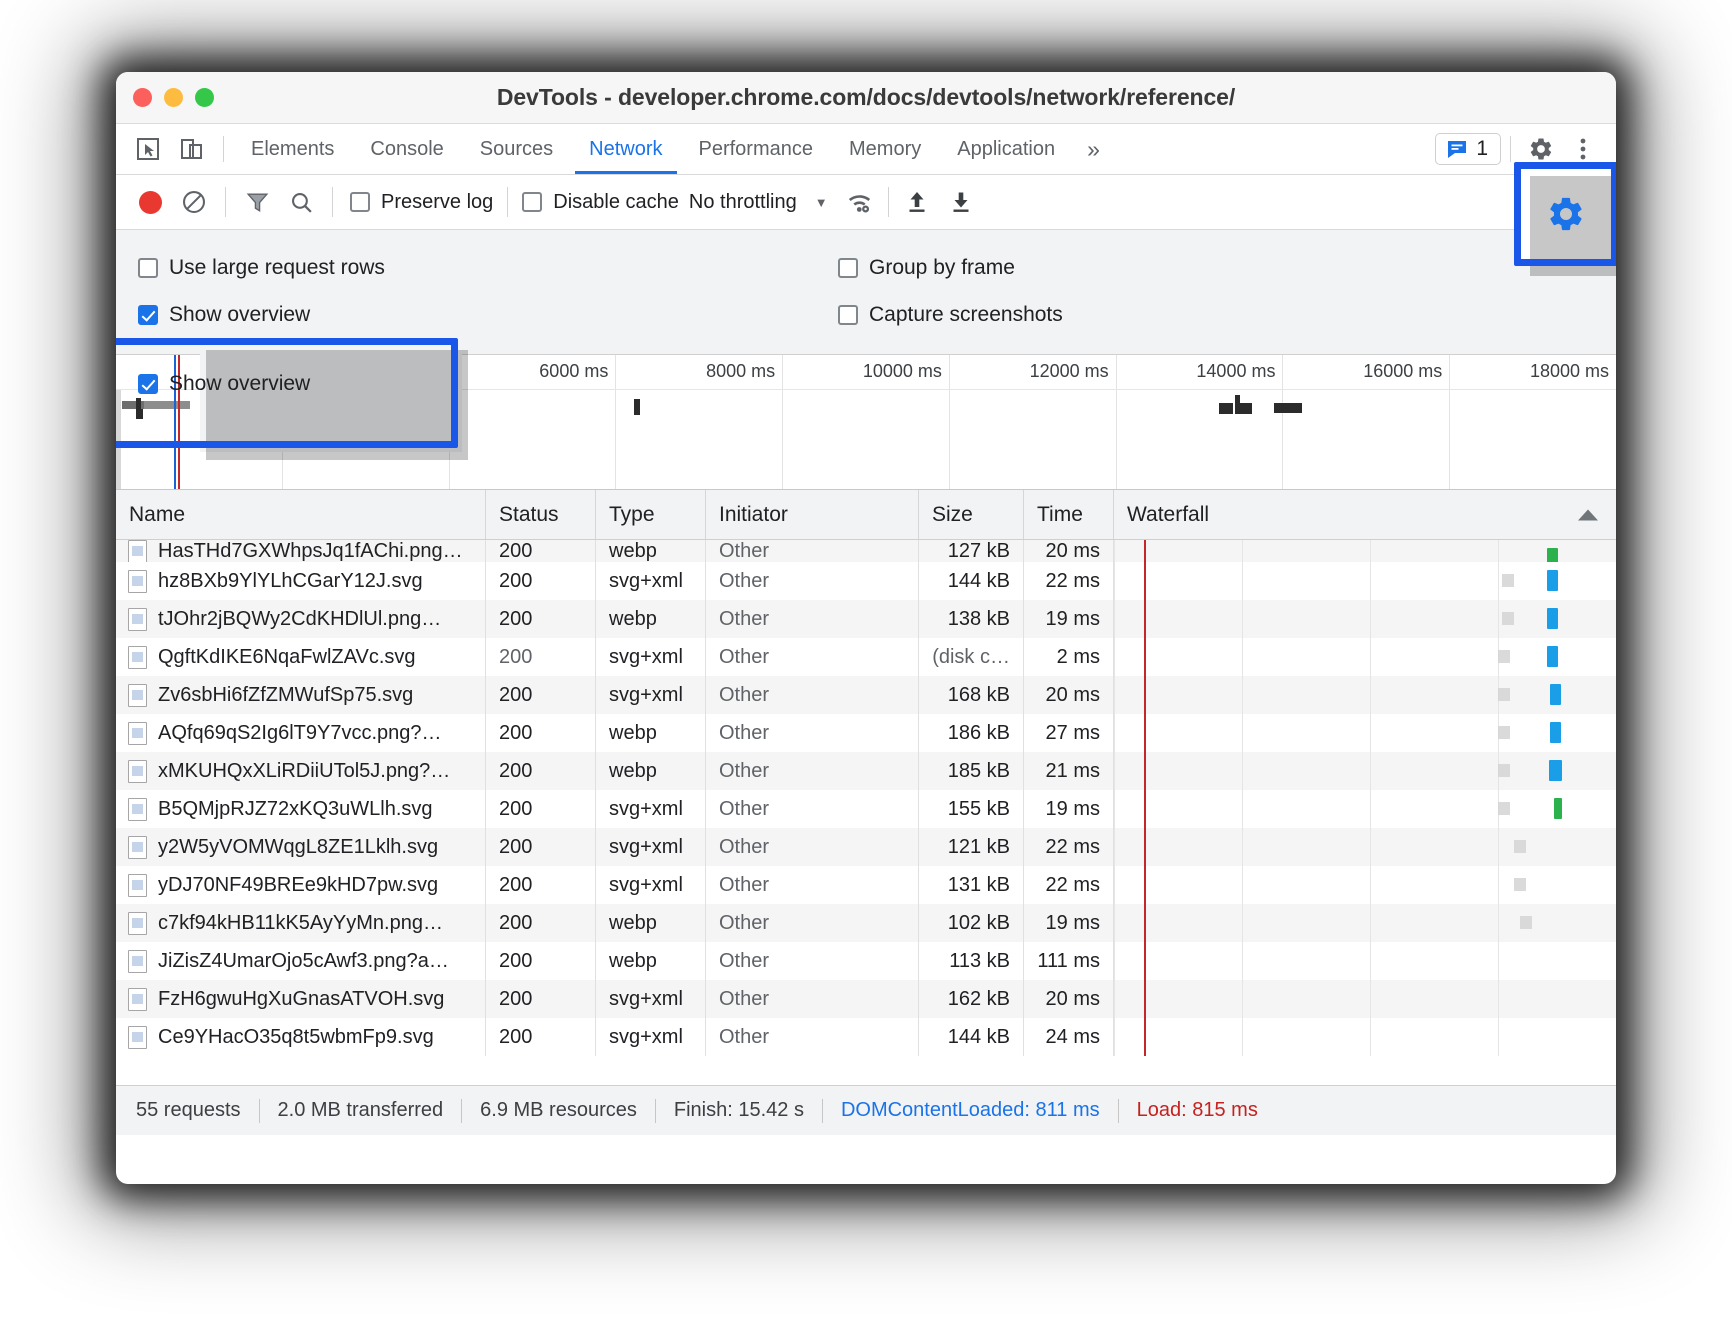 The height and width of the screenshot is (1330, 1732). I want to click on settings-col-left-1: Use large request rows, so click(488, 268).